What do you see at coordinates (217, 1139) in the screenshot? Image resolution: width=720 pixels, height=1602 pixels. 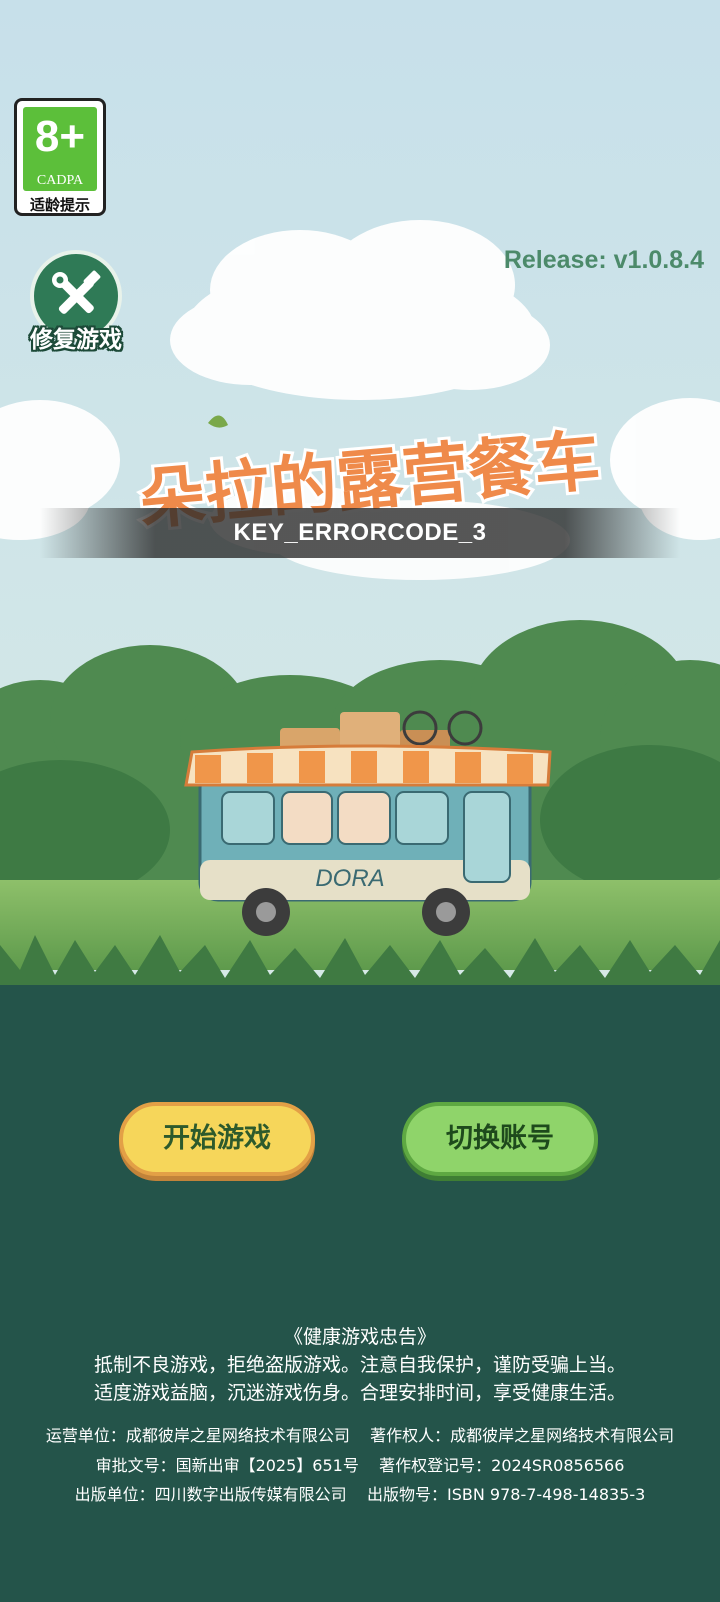 I see `start-game-button: 开始游戏` at bounding box center [217, 1139].